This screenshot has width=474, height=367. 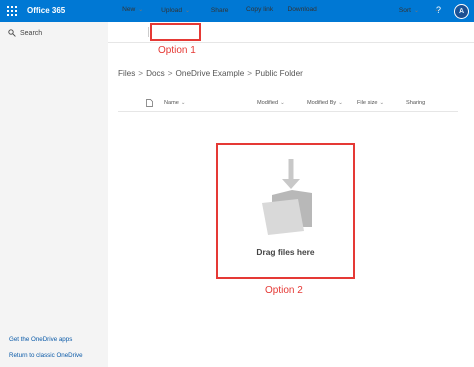 I want to click on upload-button: ⤒ Upload ⌄, so click(x=172, y=10).